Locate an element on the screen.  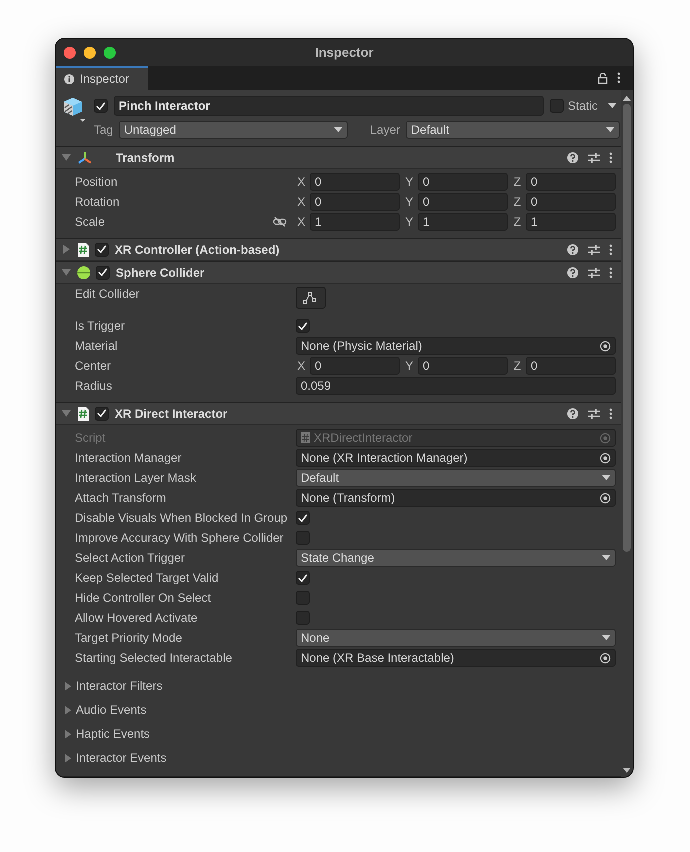
name-field: Pinch Interactor is located at coordinates (329, 106).